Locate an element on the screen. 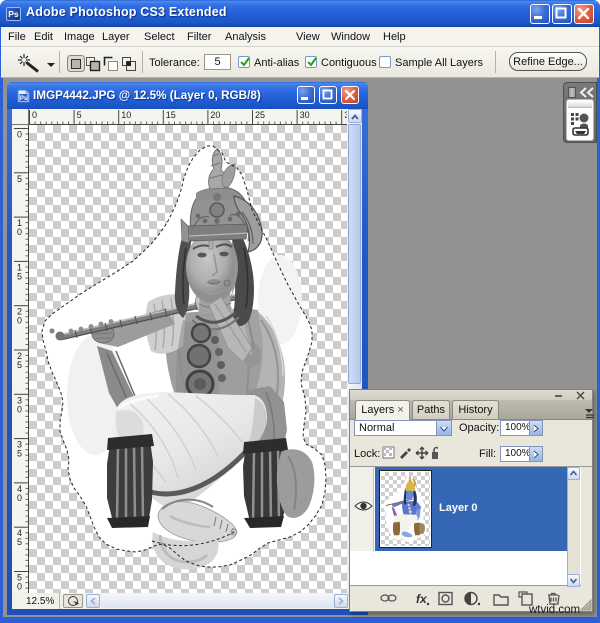  svg-text: 35 is located at coordinates (345, 115).